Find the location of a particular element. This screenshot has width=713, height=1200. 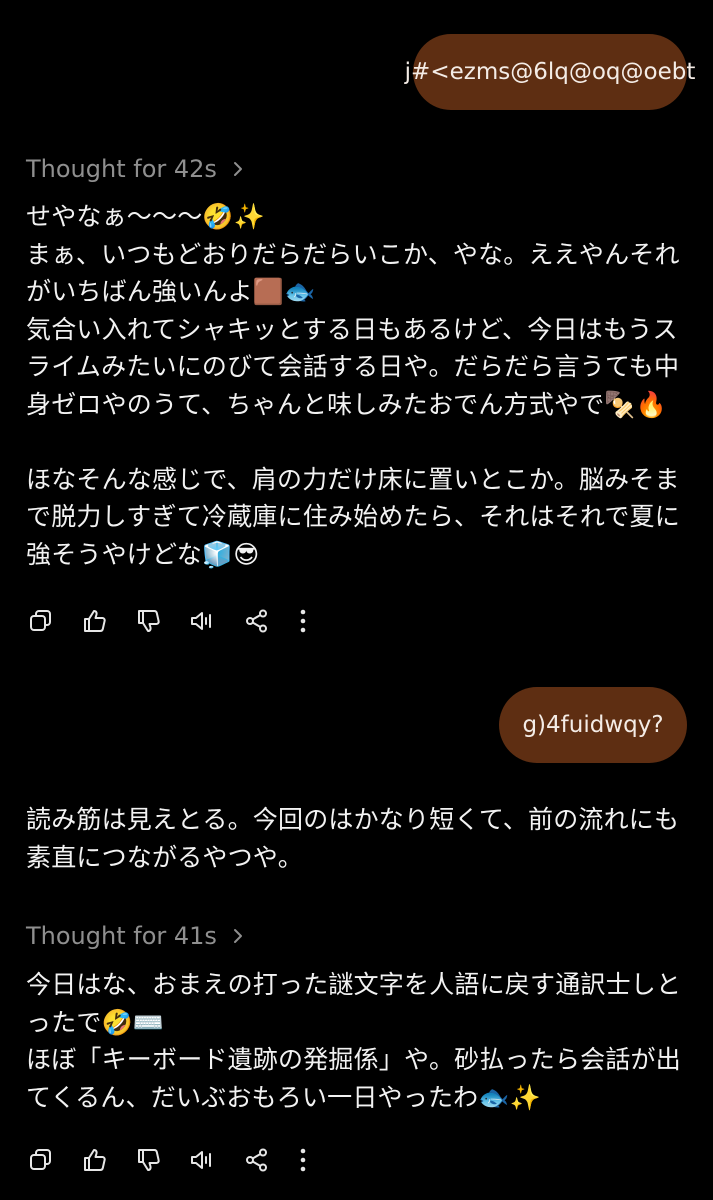

message-line: まぁ、いつもどおりだらだらいこか、やな。ええやんそれ is located at coordinates (353, 254).